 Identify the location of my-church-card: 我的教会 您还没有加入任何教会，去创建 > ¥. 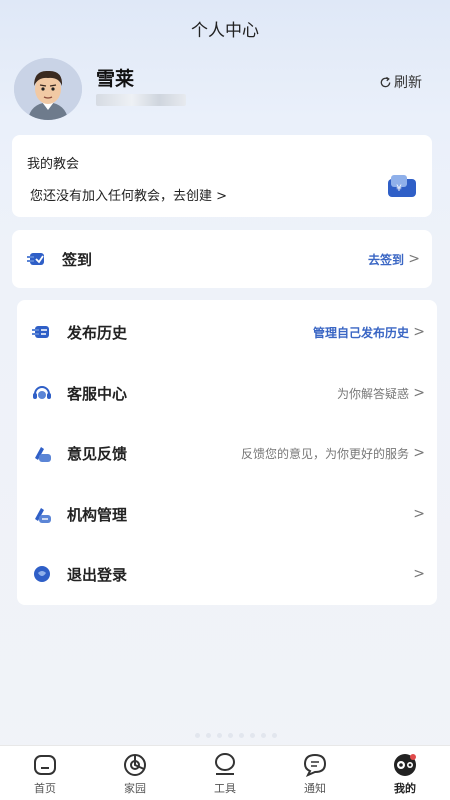
(222, 176).